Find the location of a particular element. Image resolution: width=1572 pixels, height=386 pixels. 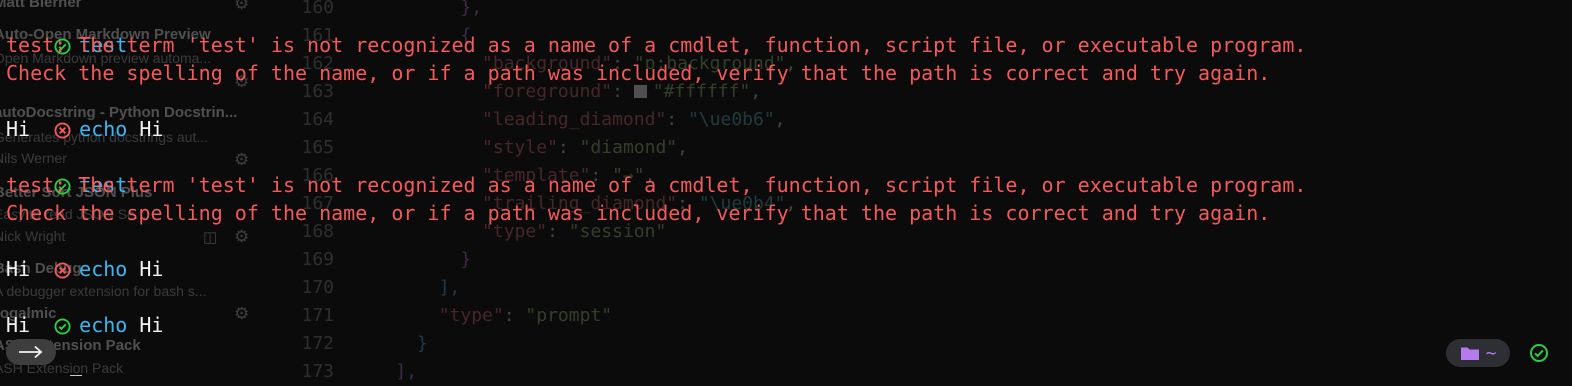

arrow-right-icon is located at coordinates (31, 352).